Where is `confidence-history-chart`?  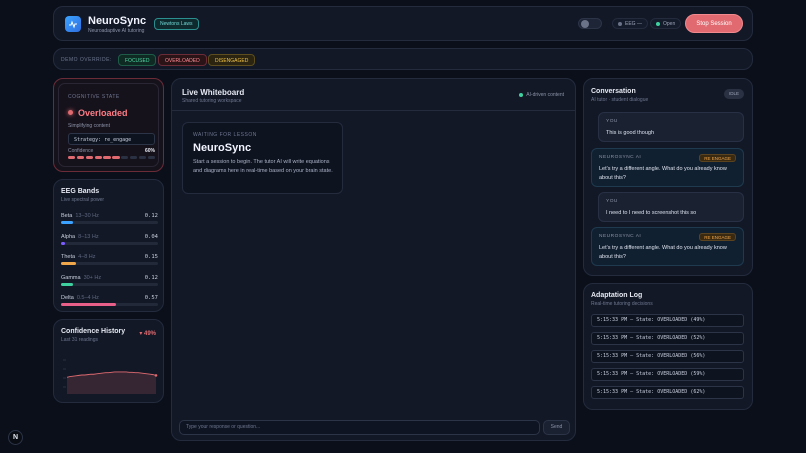
confidence-history-chart is located at coordinates (110, 376).